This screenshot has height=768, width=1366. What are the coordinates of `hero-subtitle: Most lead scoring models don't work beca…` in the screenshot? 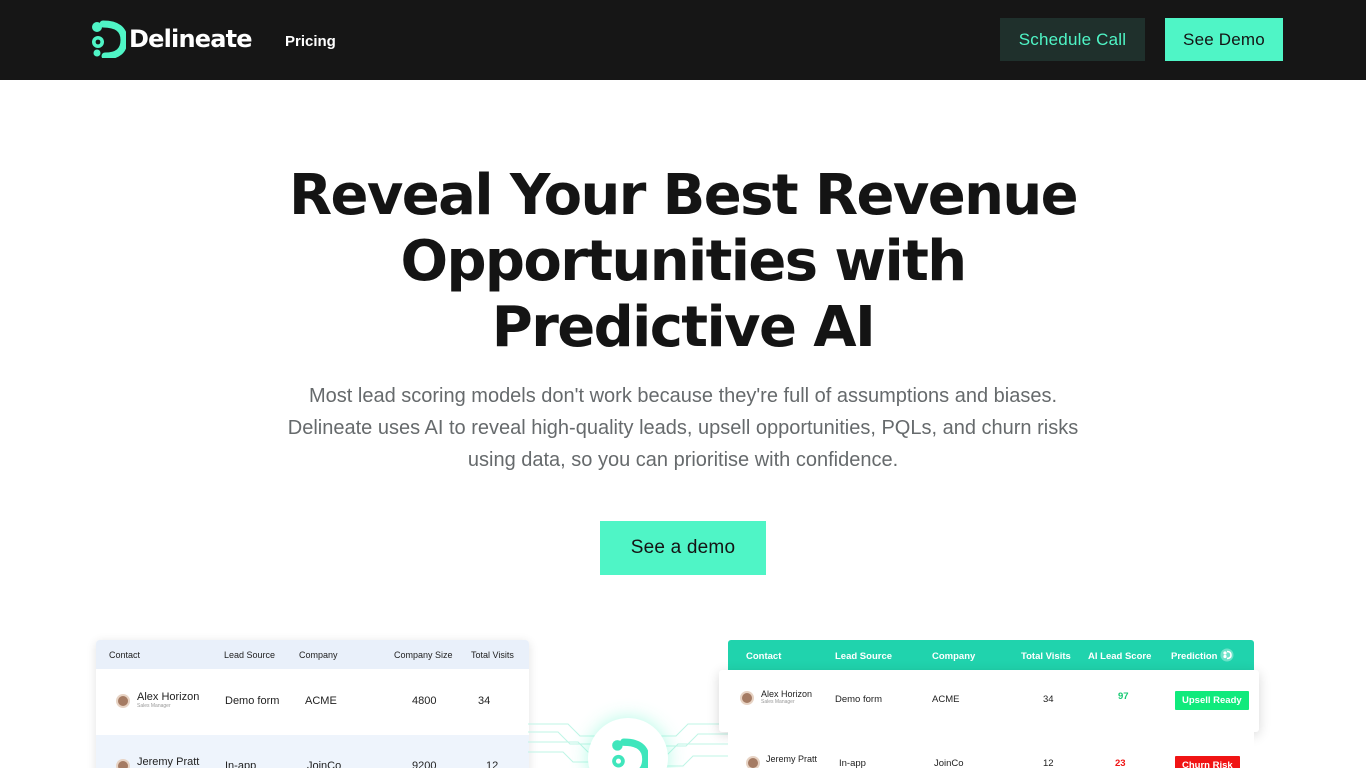 It's located at (683, 428).